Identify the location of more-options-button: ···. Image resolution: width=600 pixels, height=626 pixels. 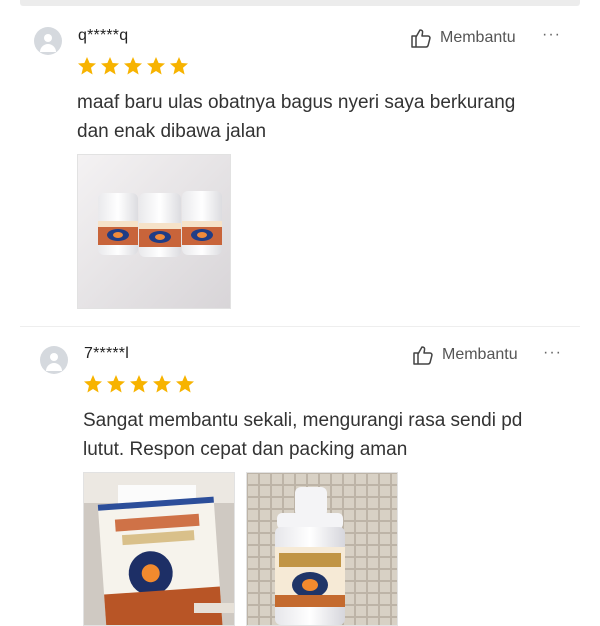
(552, 353).